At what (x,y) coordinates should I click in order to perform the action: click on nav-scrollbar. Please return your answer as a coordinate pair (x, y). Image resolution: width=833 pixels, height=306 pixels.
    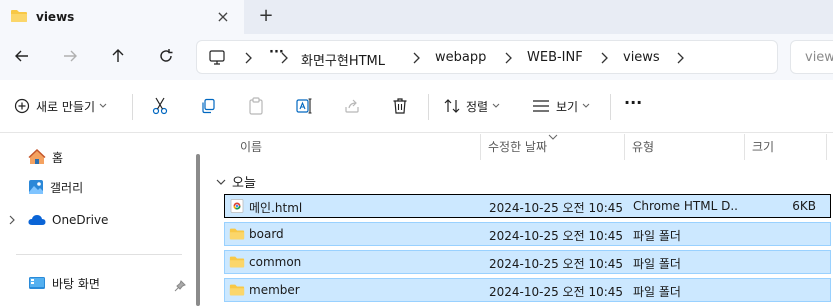
    Looking at the image, I should click on (198, 230).